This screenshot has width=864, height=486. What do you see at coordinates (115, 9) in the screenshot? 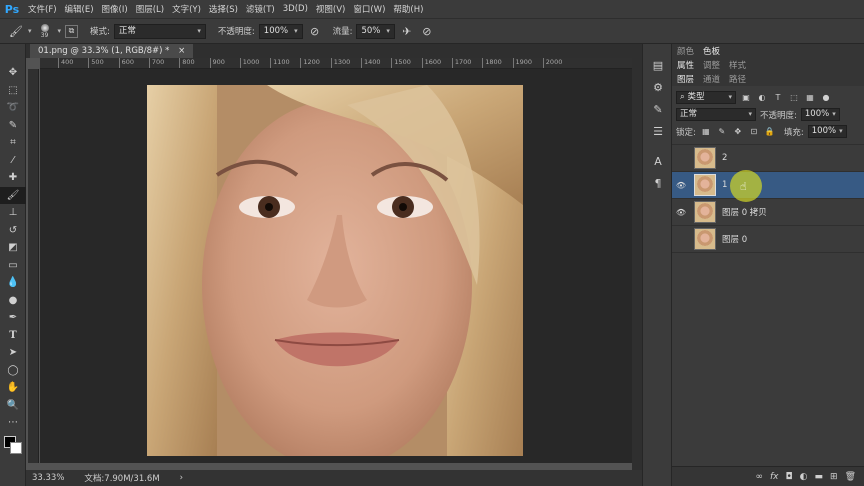
I see `menu-image: 图像(I)` at bounding box center [115, 9].